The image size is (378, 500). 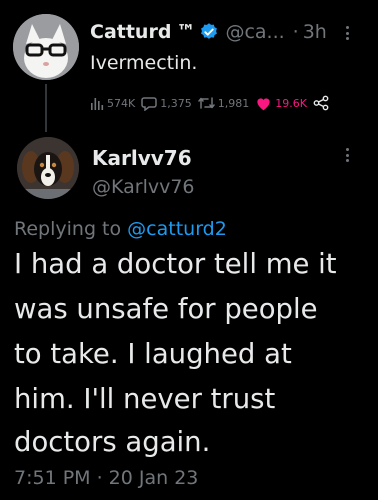 What do you see at coordinates (145, 399) in the screenshot?
I see `tweet-body-line-4: him. I'll never trust` at bounding box center [145, 399].